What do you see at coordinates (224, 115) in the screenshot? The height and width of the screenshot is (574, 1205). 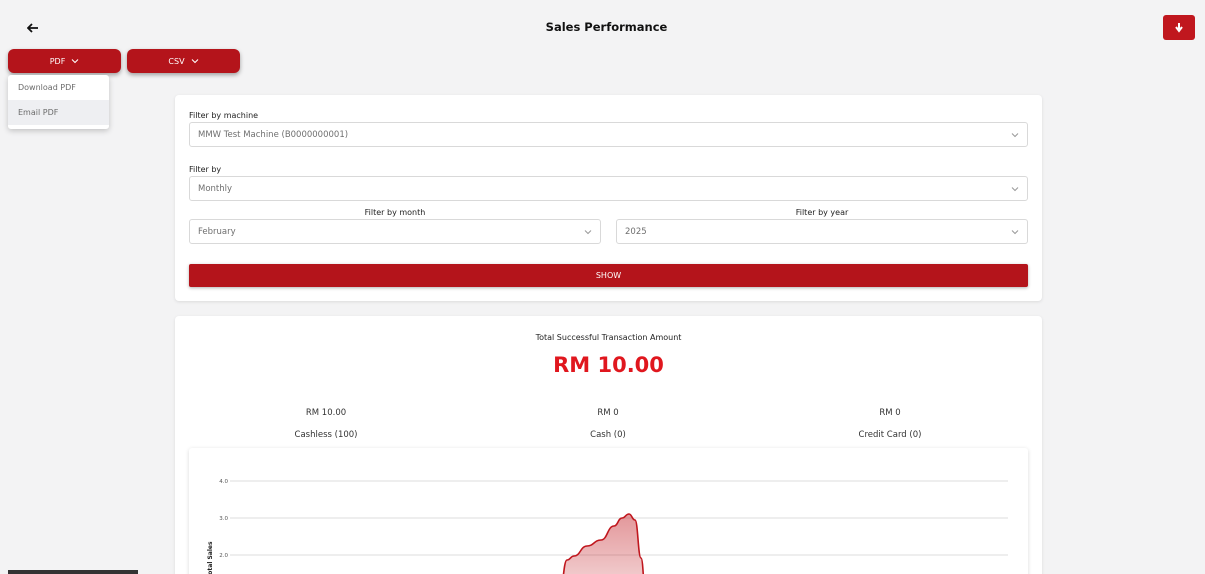 I see `machine-filter-label: Filter by machine` at bounding box center [224, 115].